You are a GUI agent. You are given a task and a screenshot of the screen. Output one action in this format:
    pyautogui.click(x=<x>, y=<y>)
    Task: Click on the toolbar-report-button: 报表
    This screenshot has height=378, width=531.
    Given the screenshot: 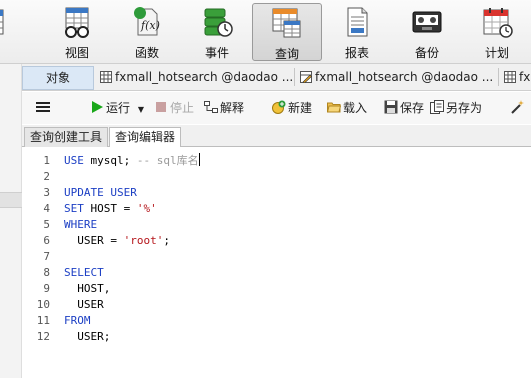 What is the action you would take?
    pyautogui.click(x=357, y=32)
    